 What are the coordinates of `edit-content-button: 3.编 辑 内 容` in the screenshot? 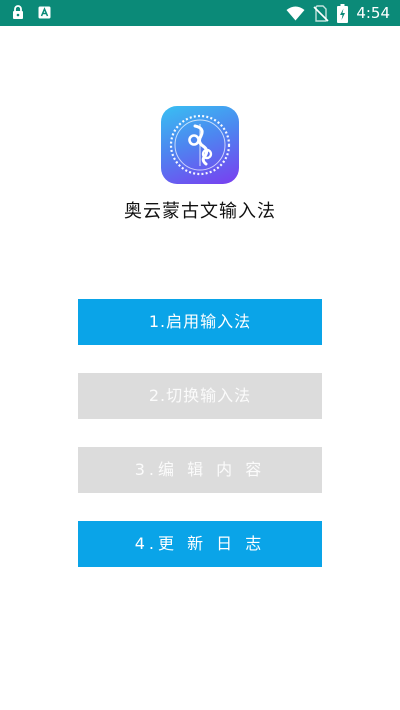 It's located at (200, 470).